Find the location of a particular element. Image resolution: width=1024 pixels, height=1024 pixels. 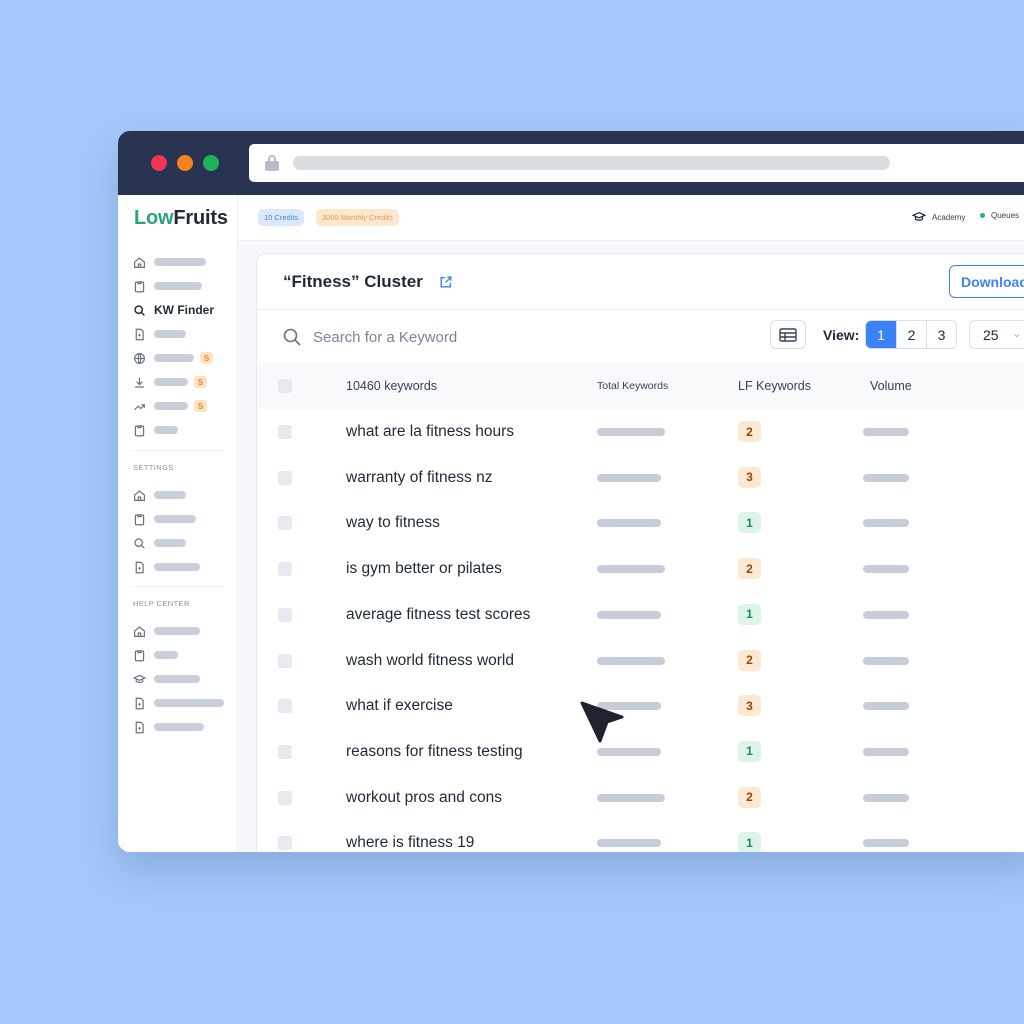

sidebar-item-download: S is located at coordinates (169, 382).